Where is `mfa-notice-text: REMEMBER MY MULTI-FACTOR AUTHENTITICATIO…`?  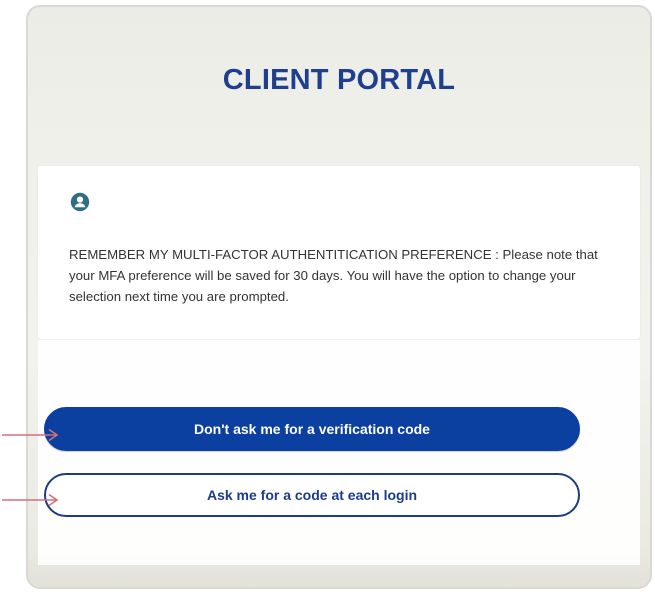 mfa-notice-text: REMEMBER MY MULTI-FACTOR AUTHENTITICATIO… is located at coordinates (333, 275).